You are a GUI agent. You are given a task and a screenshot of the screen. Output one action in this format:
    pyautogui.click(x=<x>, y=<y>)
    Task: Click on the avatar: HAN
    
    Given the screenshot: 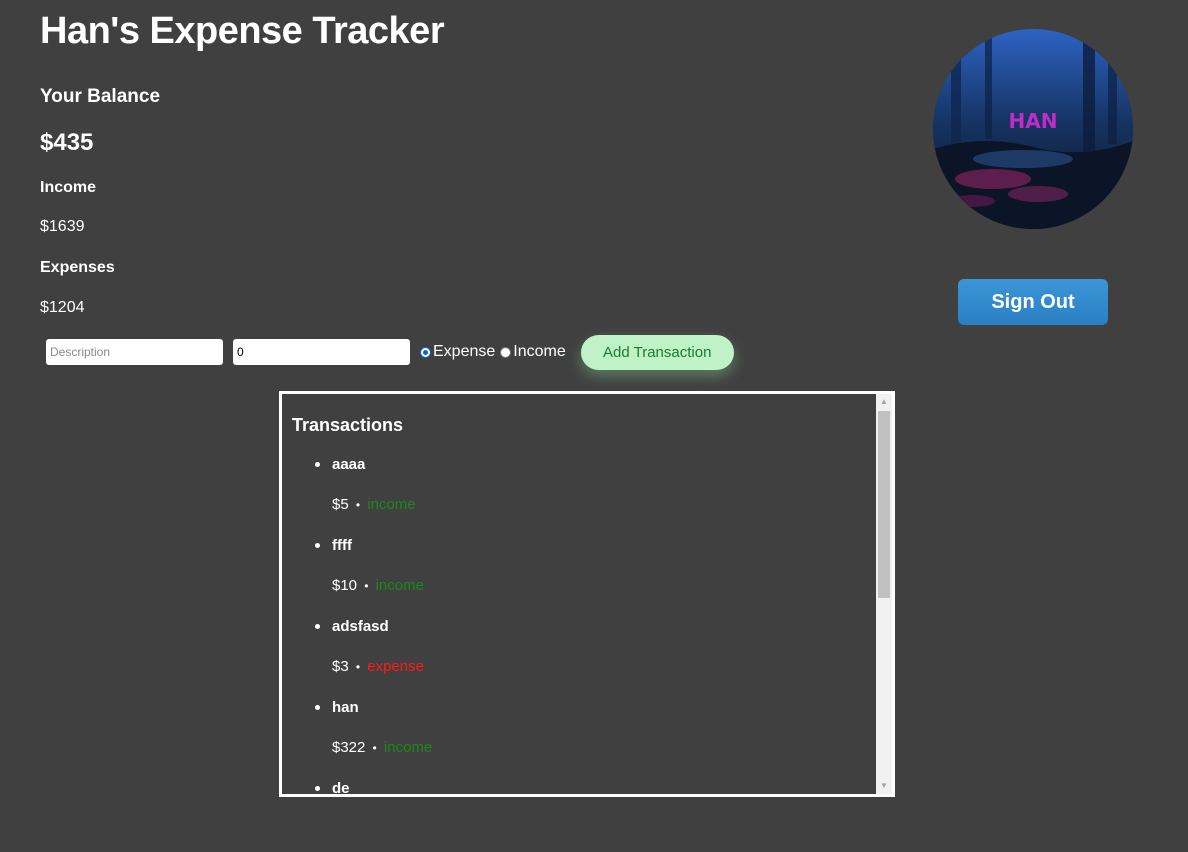 What is the action you would take?
    pyautogui.click(x=1033, y=129)
    